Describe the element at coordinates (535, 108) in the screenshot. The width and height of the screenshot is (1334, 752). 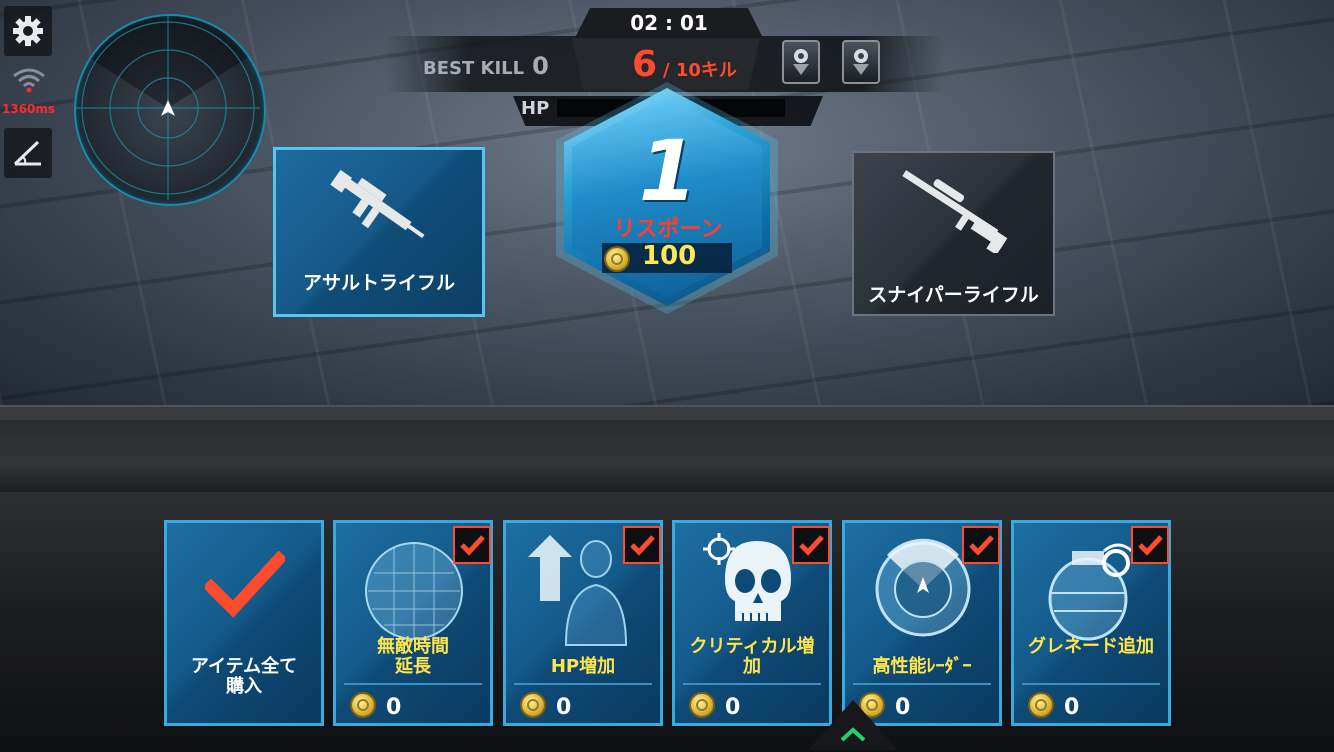
I see `hp-label: HP` at that location.